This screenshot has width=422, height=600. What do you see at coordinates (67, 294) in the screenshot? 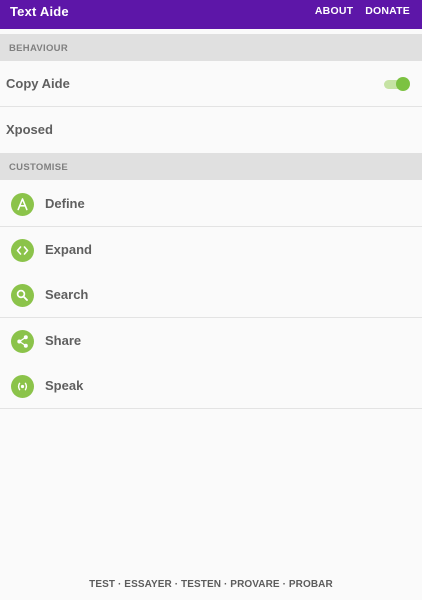
I see `search-label: Search` at bounding box center [67, 294].